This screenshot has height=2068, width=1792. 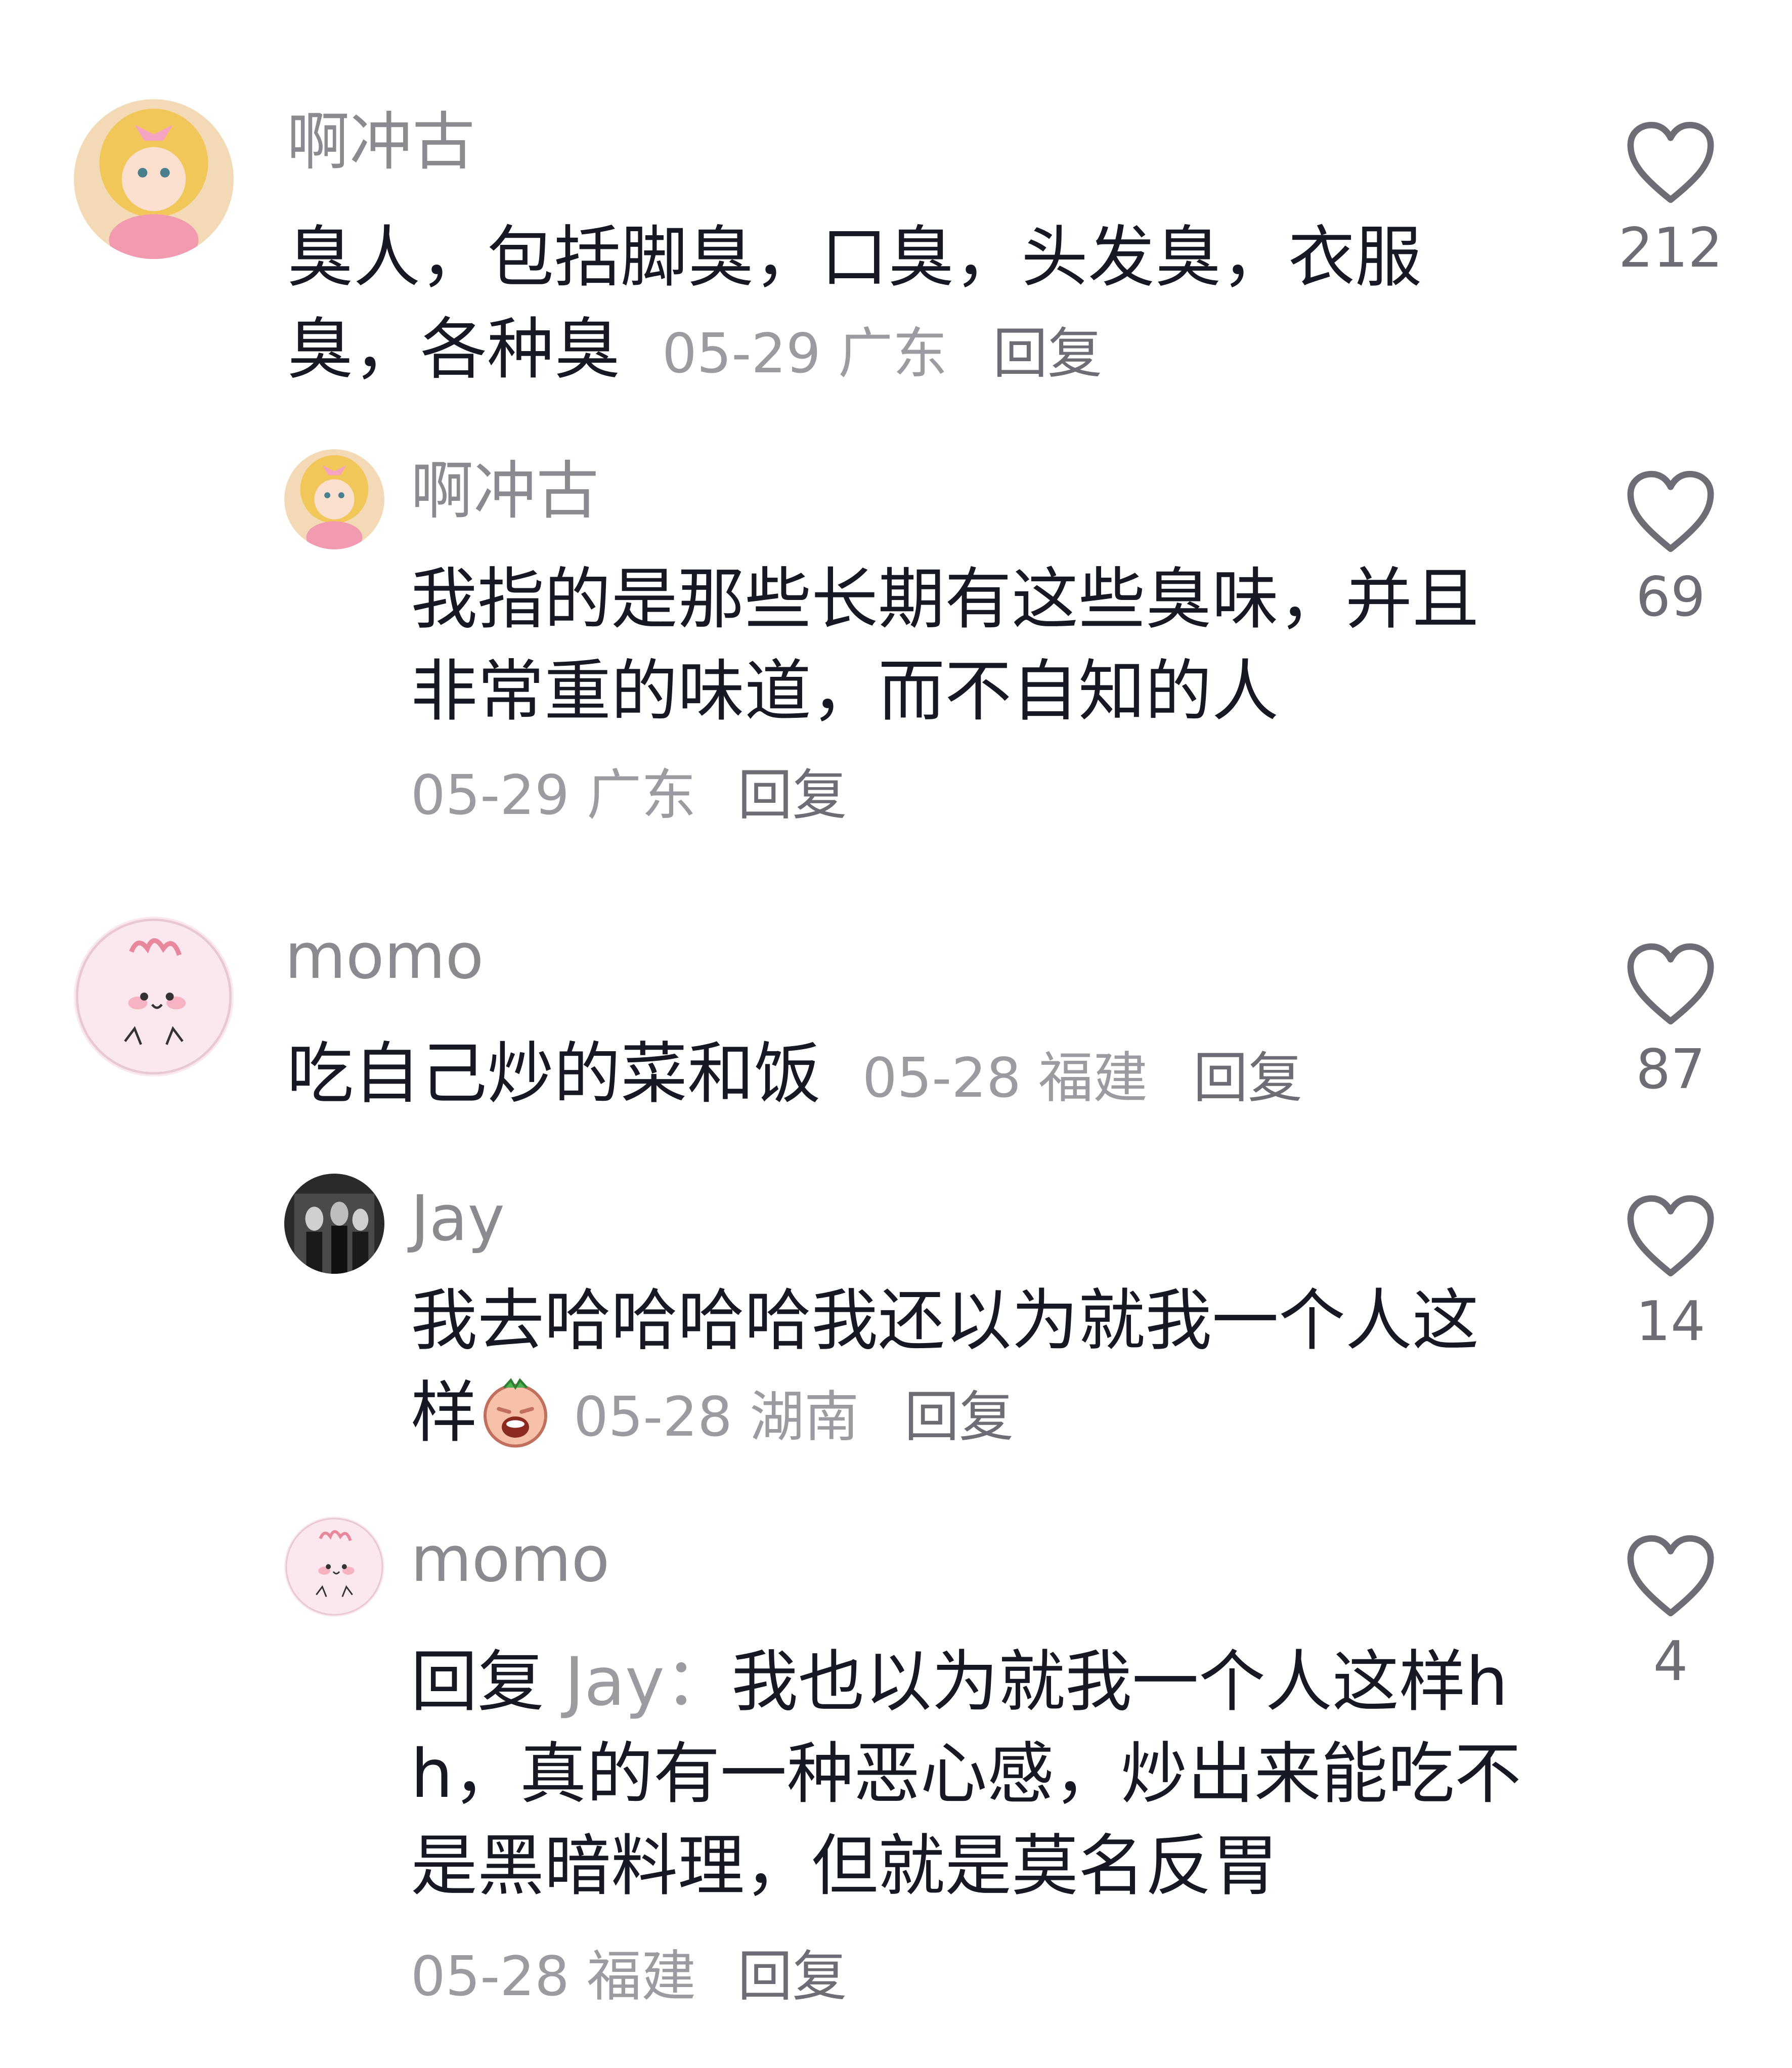 I want to click on like-button: 69, so click(x=1670, y=549).